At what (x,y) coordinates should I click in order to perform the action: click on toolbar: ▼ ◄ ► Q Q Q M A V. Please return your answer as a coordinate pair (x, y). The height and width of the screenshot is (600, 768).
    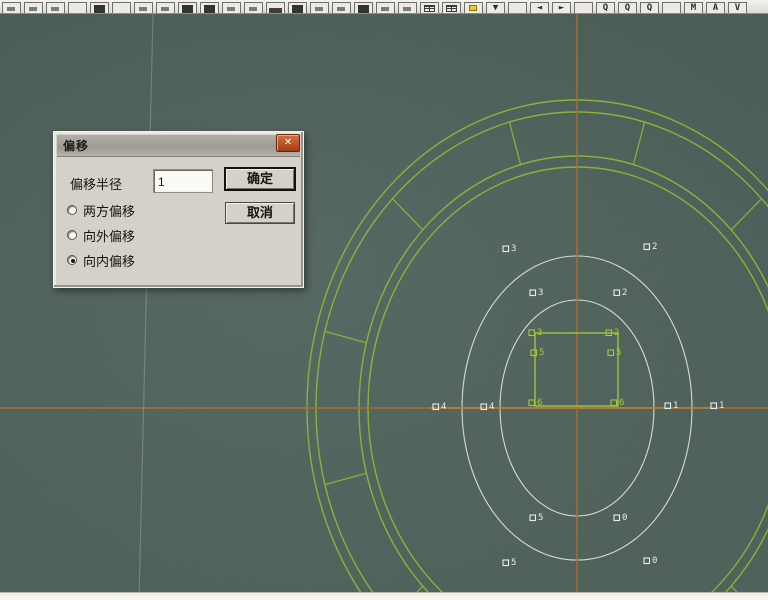
    Looking at the image, I should click on (384, 7).